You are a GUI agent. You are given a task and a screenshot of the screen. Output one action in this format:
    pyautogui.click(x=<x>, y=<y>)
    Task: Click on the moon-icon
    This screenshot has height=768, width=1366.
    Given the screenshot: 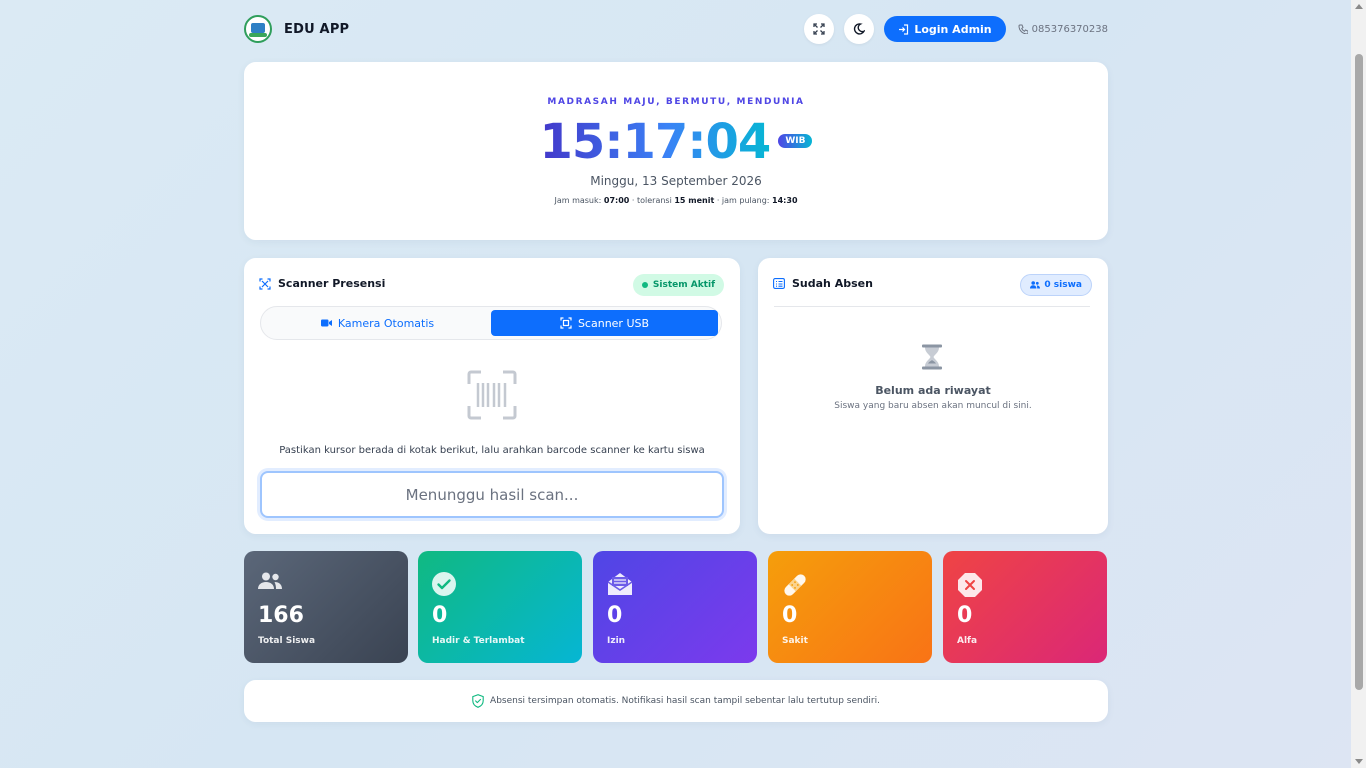 What is the action you would take?
    pyautogui.click(x=860, y=29)
    